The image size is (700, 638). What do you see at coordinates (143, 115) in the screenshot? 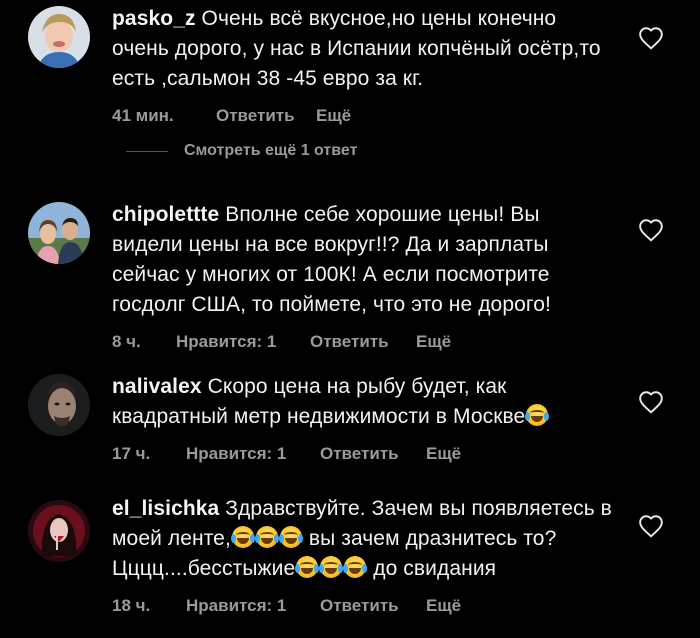
I see `comment-time: 41 мин.` at bounding box center [143, 115].